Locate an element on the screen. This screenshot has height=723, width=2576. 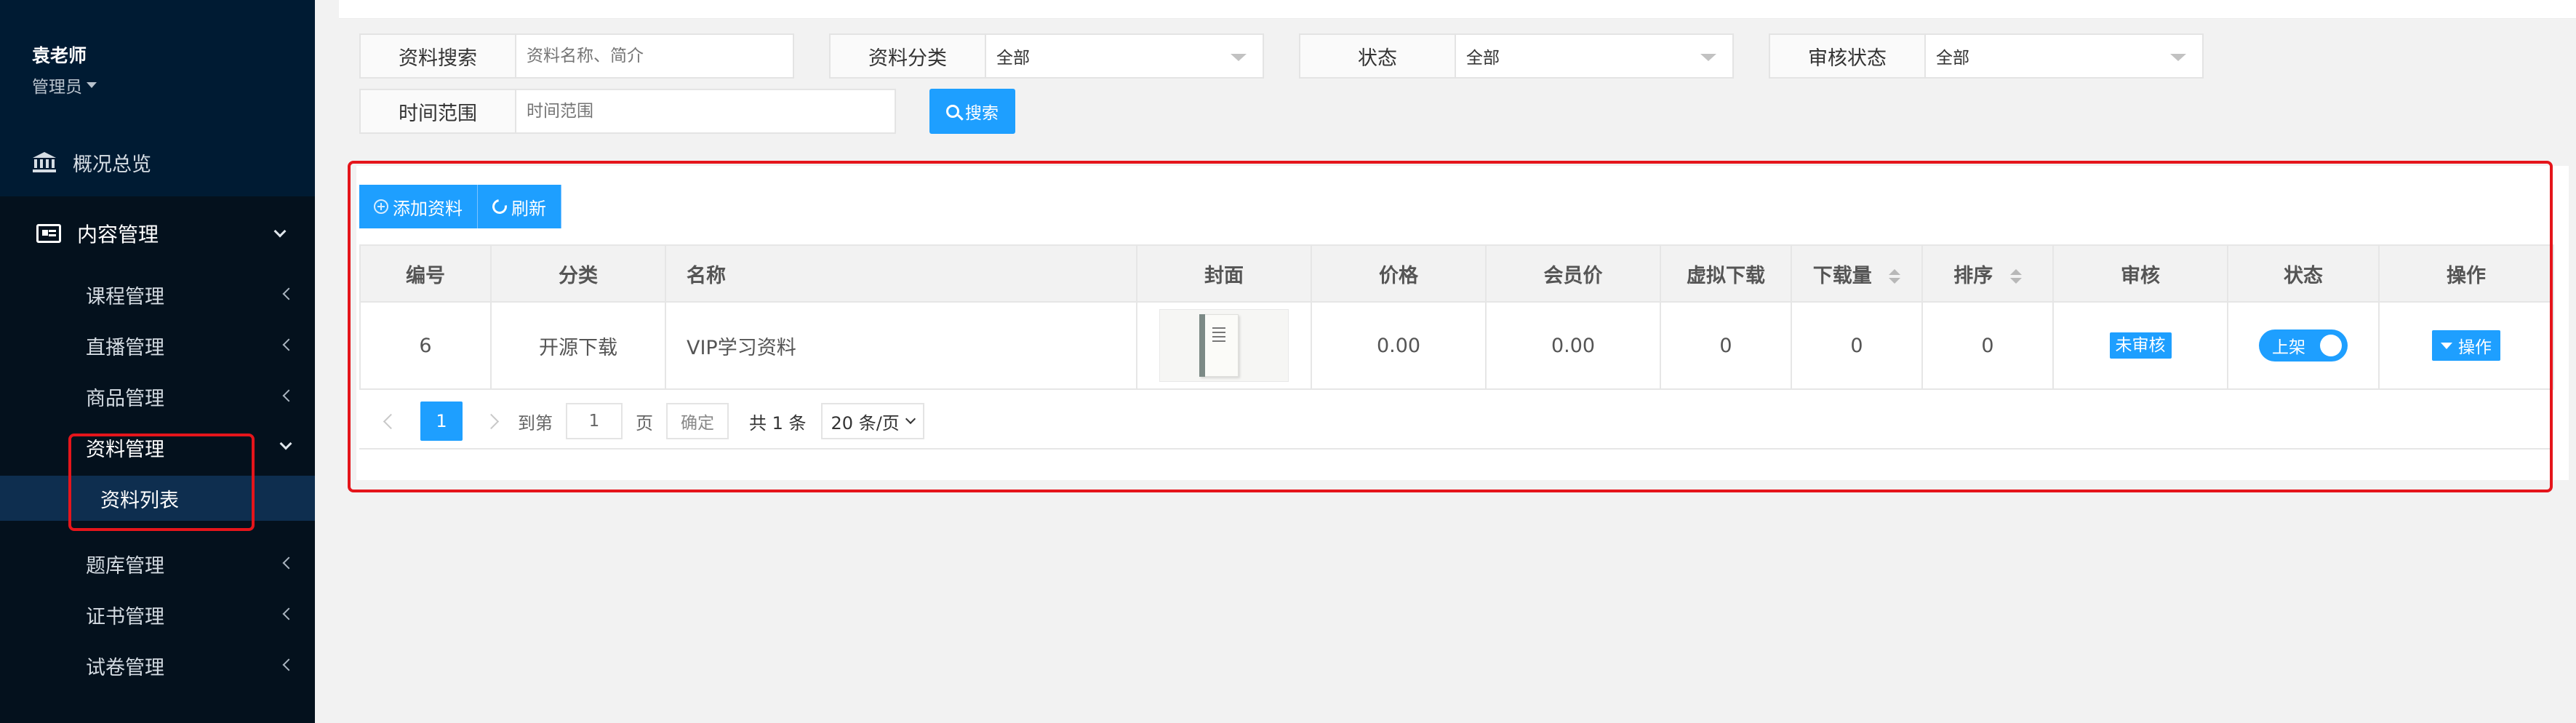
sidebar-item-question-bank: 题库管理 is located at coordinates (157, 563).